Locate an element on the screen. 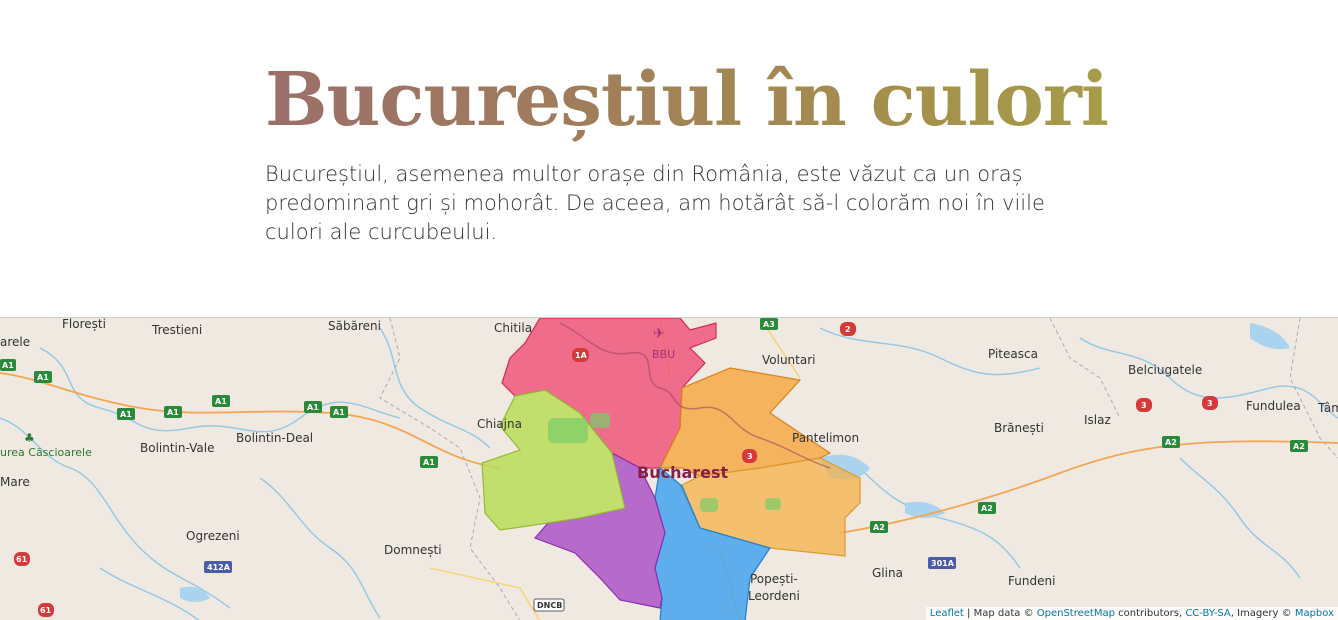 The width and height of the screenshot is (1338, 620). shield-1a: 1A is located at coordinates (580, 355).